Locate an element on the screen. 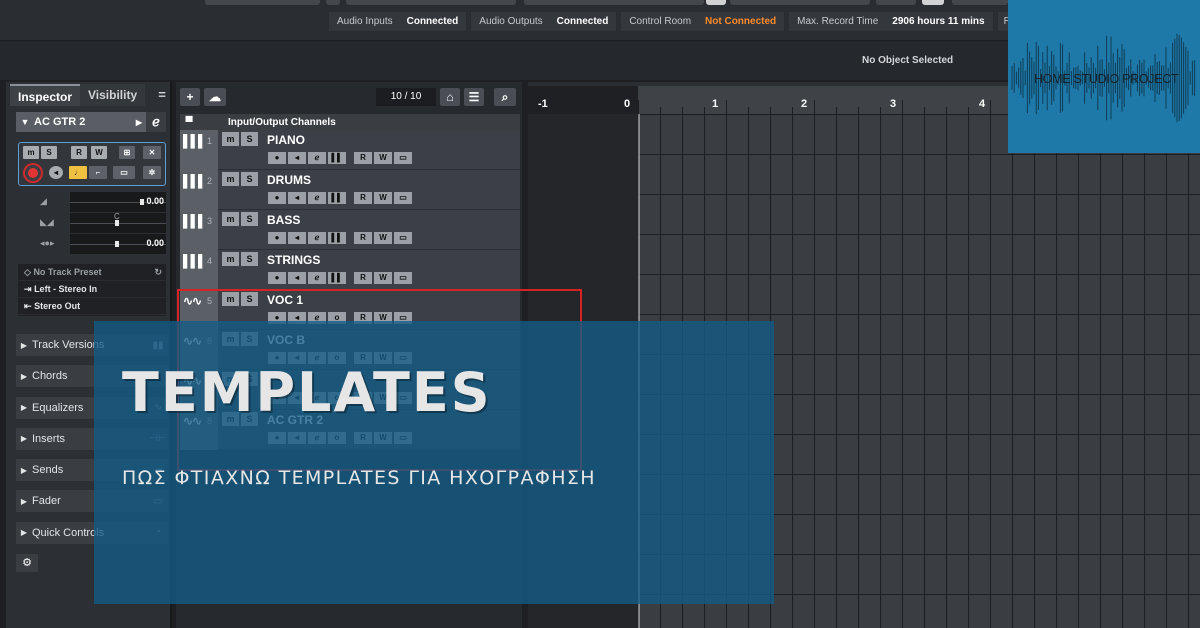 The width and height of the screenshot is (1200, 628). edit-channel-icon: ℯ is located at coordinates (156, 122).